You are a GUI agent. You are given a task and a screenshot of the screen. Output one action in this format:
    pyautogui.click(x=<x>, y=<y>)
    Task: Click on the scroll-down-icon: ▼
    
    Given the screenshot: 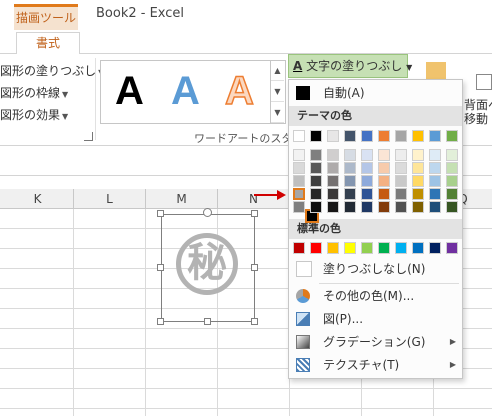 What is the action you would take?
    pyautogui.click(x=277, y=91)
    